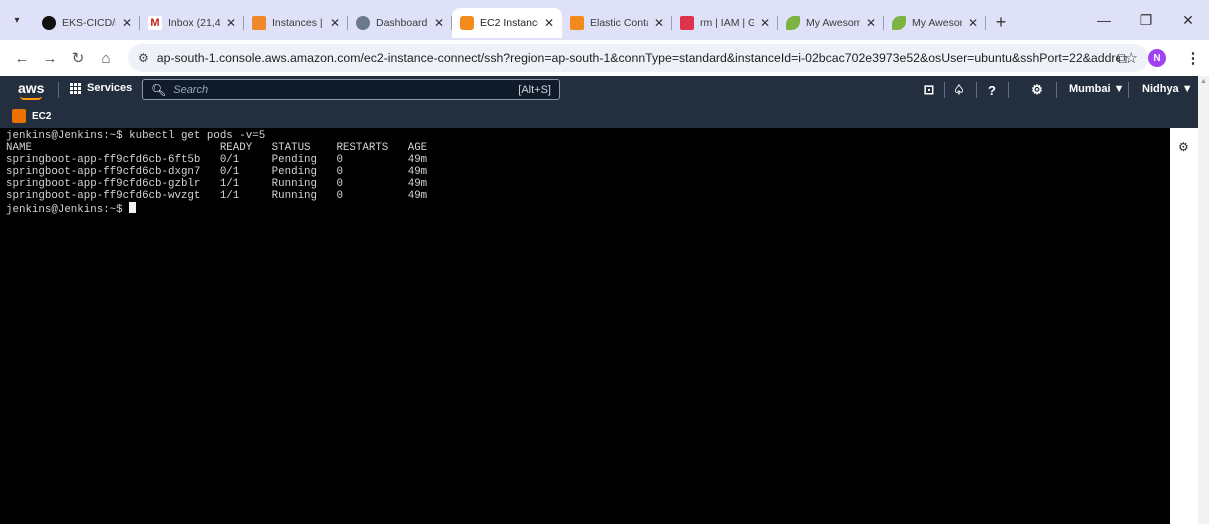  I want to click on terminal-prompt: jenkins@Jenkins:~$, so click(68, 210).